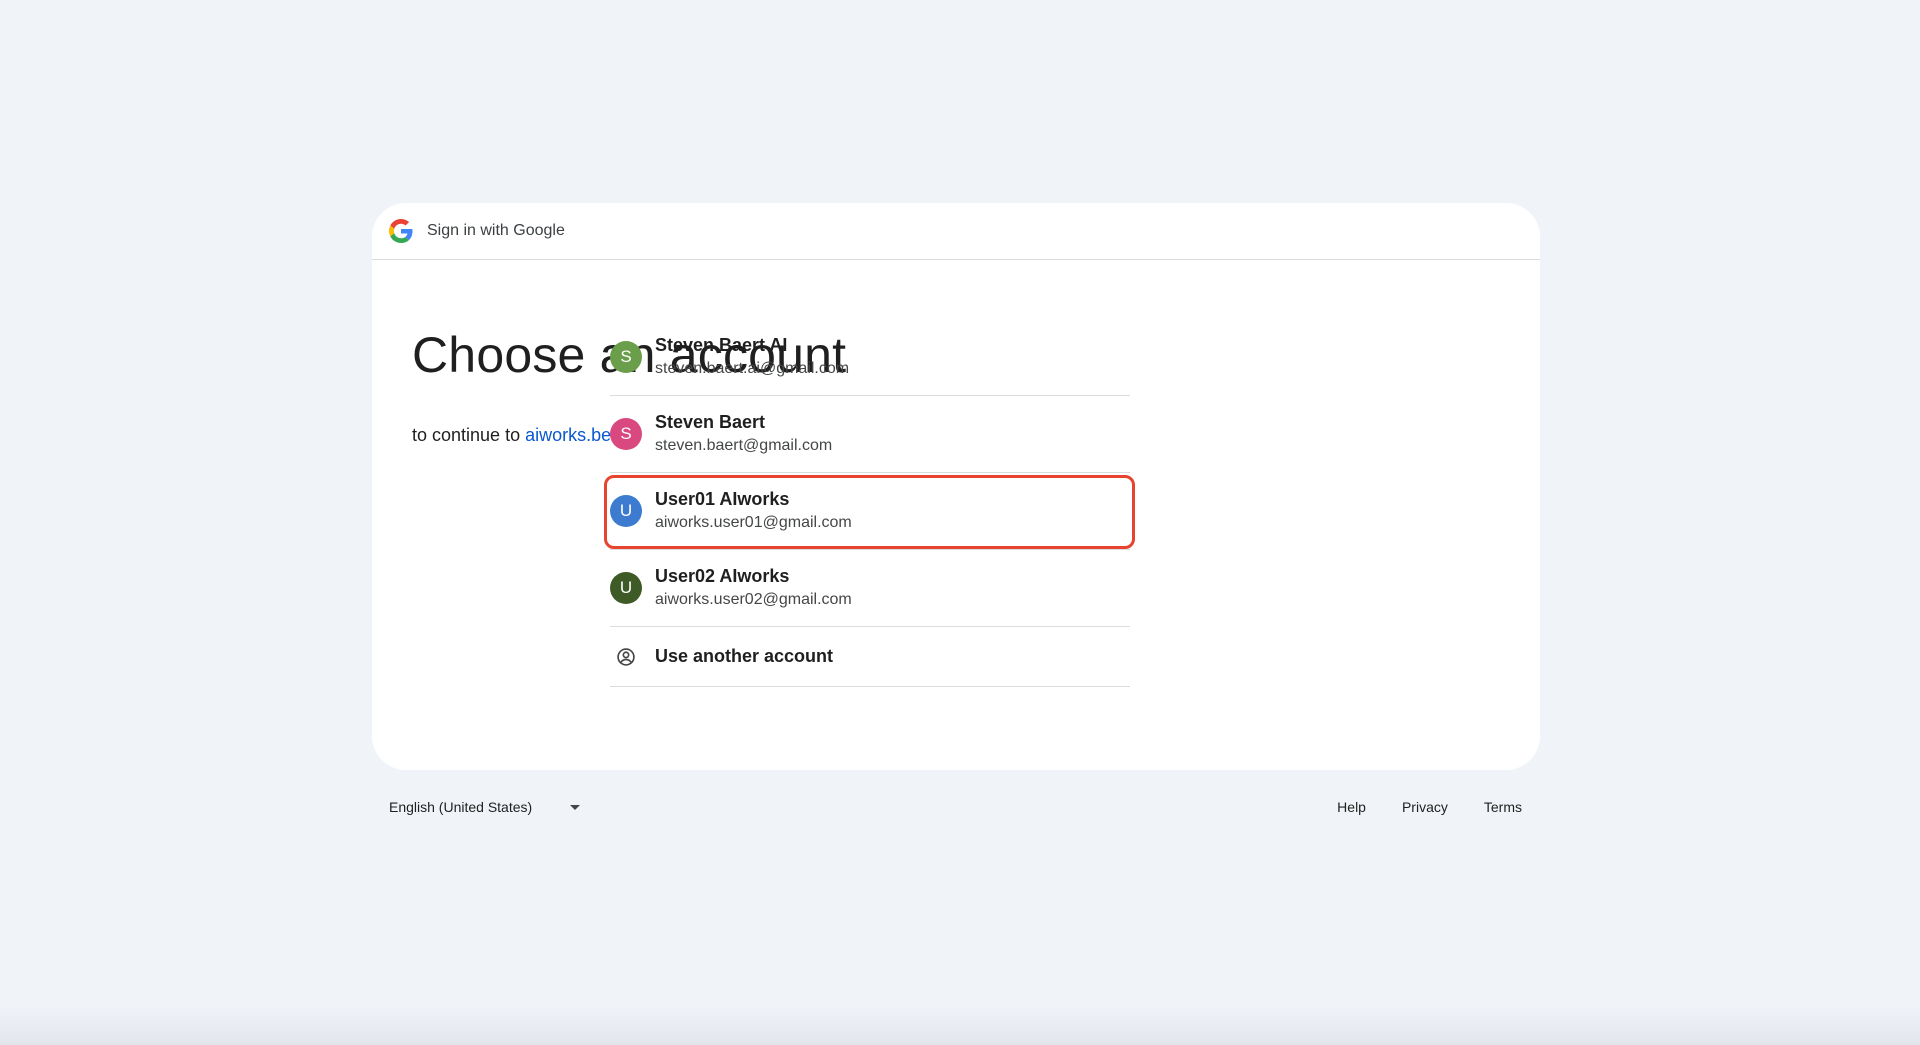 The image size is (1920, 1045). What do you see at coordinates (752, 357) in the screenshot?
I see `account-text: Steven Baert AI steven.baert.ai@gmail.com` at bounding box center [752, 357].